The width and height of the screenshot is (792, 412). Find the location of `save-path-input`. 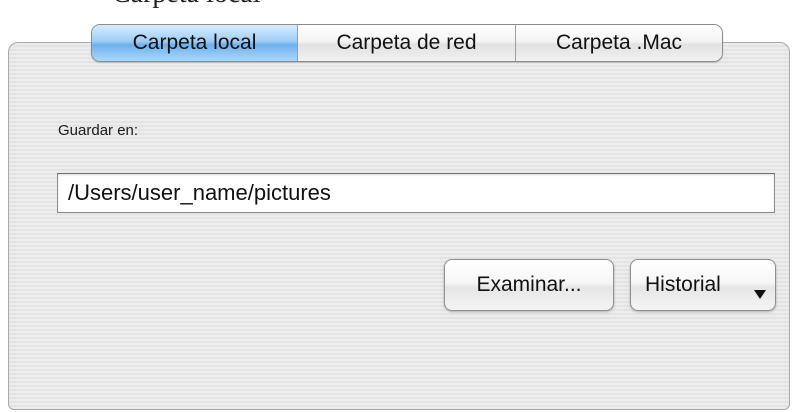

save-path-input is located at coordinates (416, 193).